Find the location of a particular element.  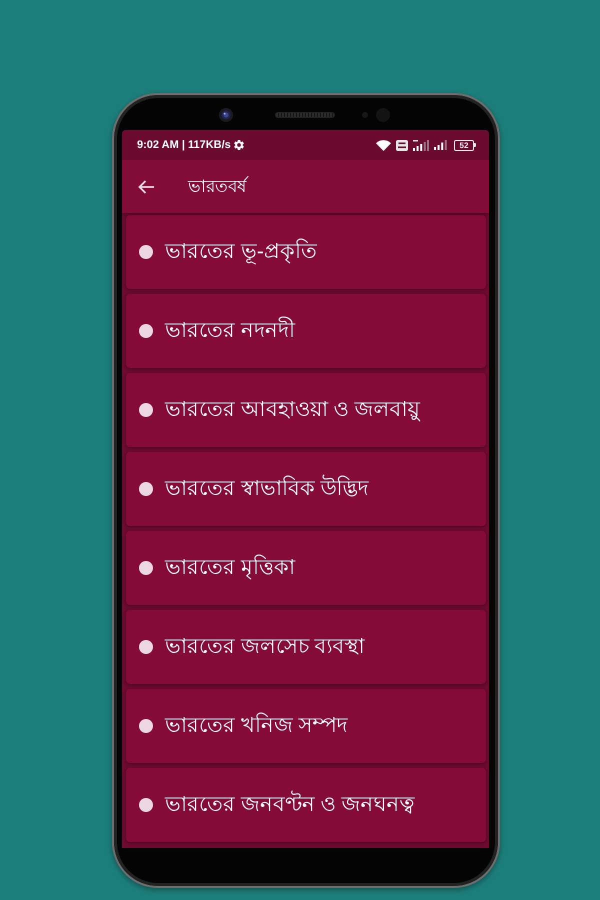

topic-label: ভারতের নদনদী is located at coordinates (230, 330).